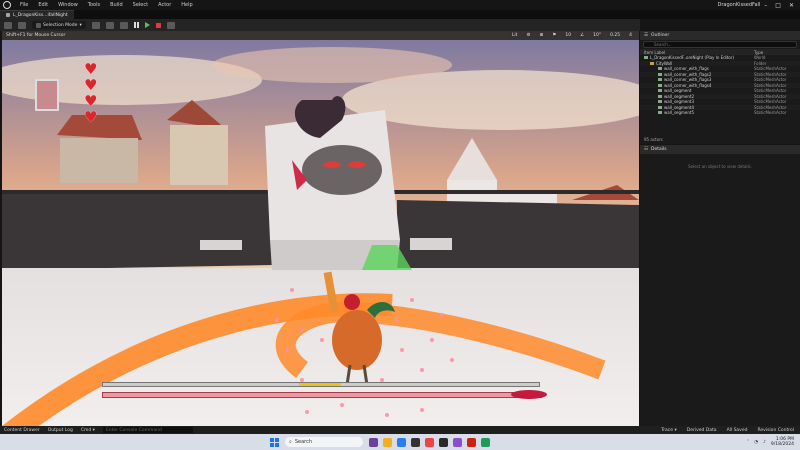 The width and height of the screenshot is (800, 450). What do you see at coordinates (654, 52) in the screenshot?
I see `column-item-label: Item Label` at bounding box center [654, 52].